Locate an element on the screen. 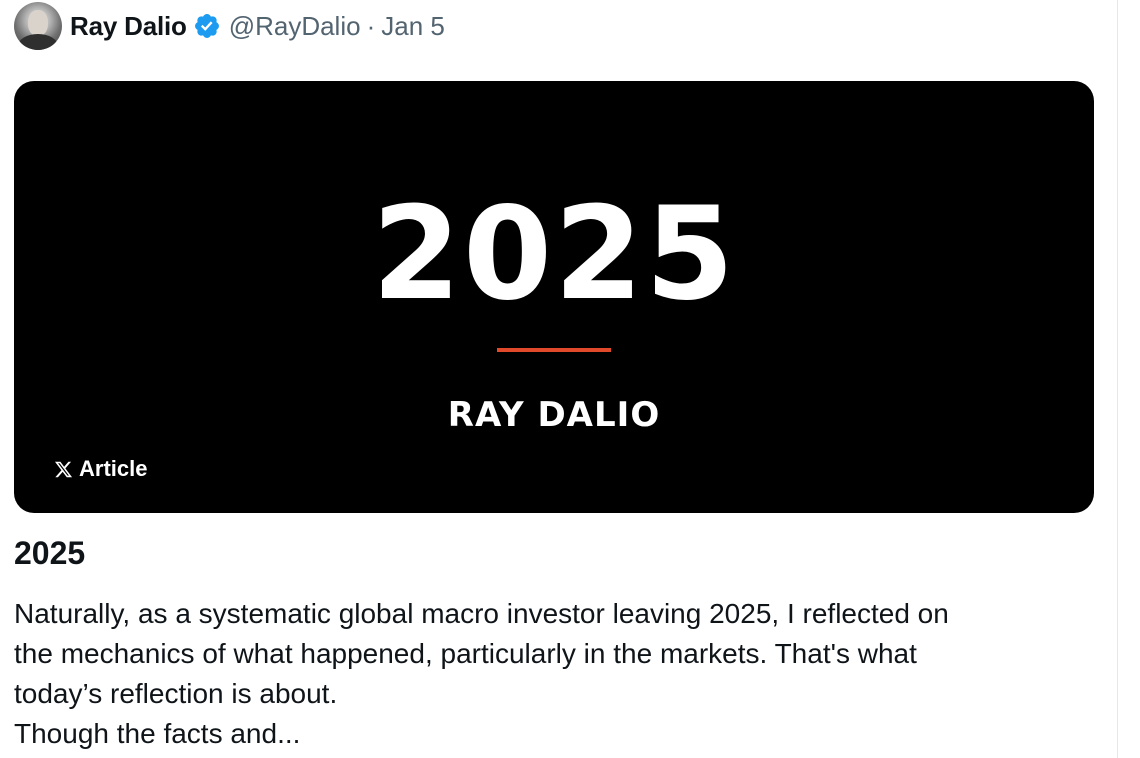 The height and width of the screenshot is (758, 1140). article-preview-line: today’s reflection is about. is located at coordinates (176, 693).